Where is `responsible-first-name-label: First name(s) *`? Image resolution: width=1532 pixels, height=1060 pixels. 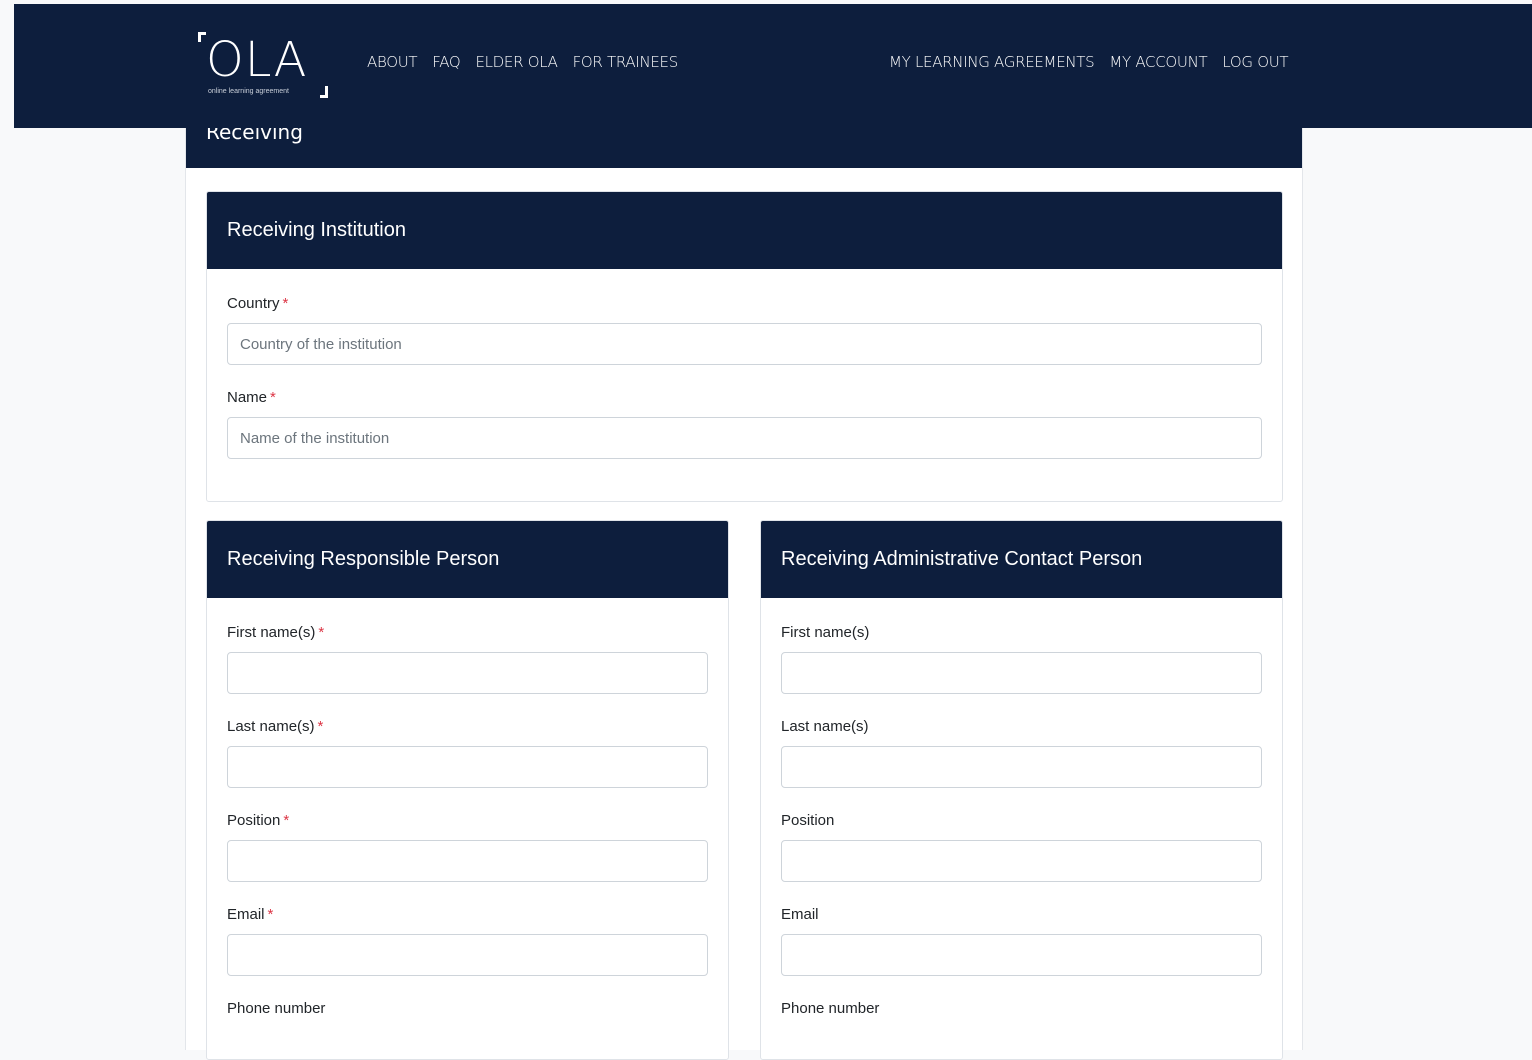 responsible-first-name-label: First name(s) * is located at coordinates (276, 632).